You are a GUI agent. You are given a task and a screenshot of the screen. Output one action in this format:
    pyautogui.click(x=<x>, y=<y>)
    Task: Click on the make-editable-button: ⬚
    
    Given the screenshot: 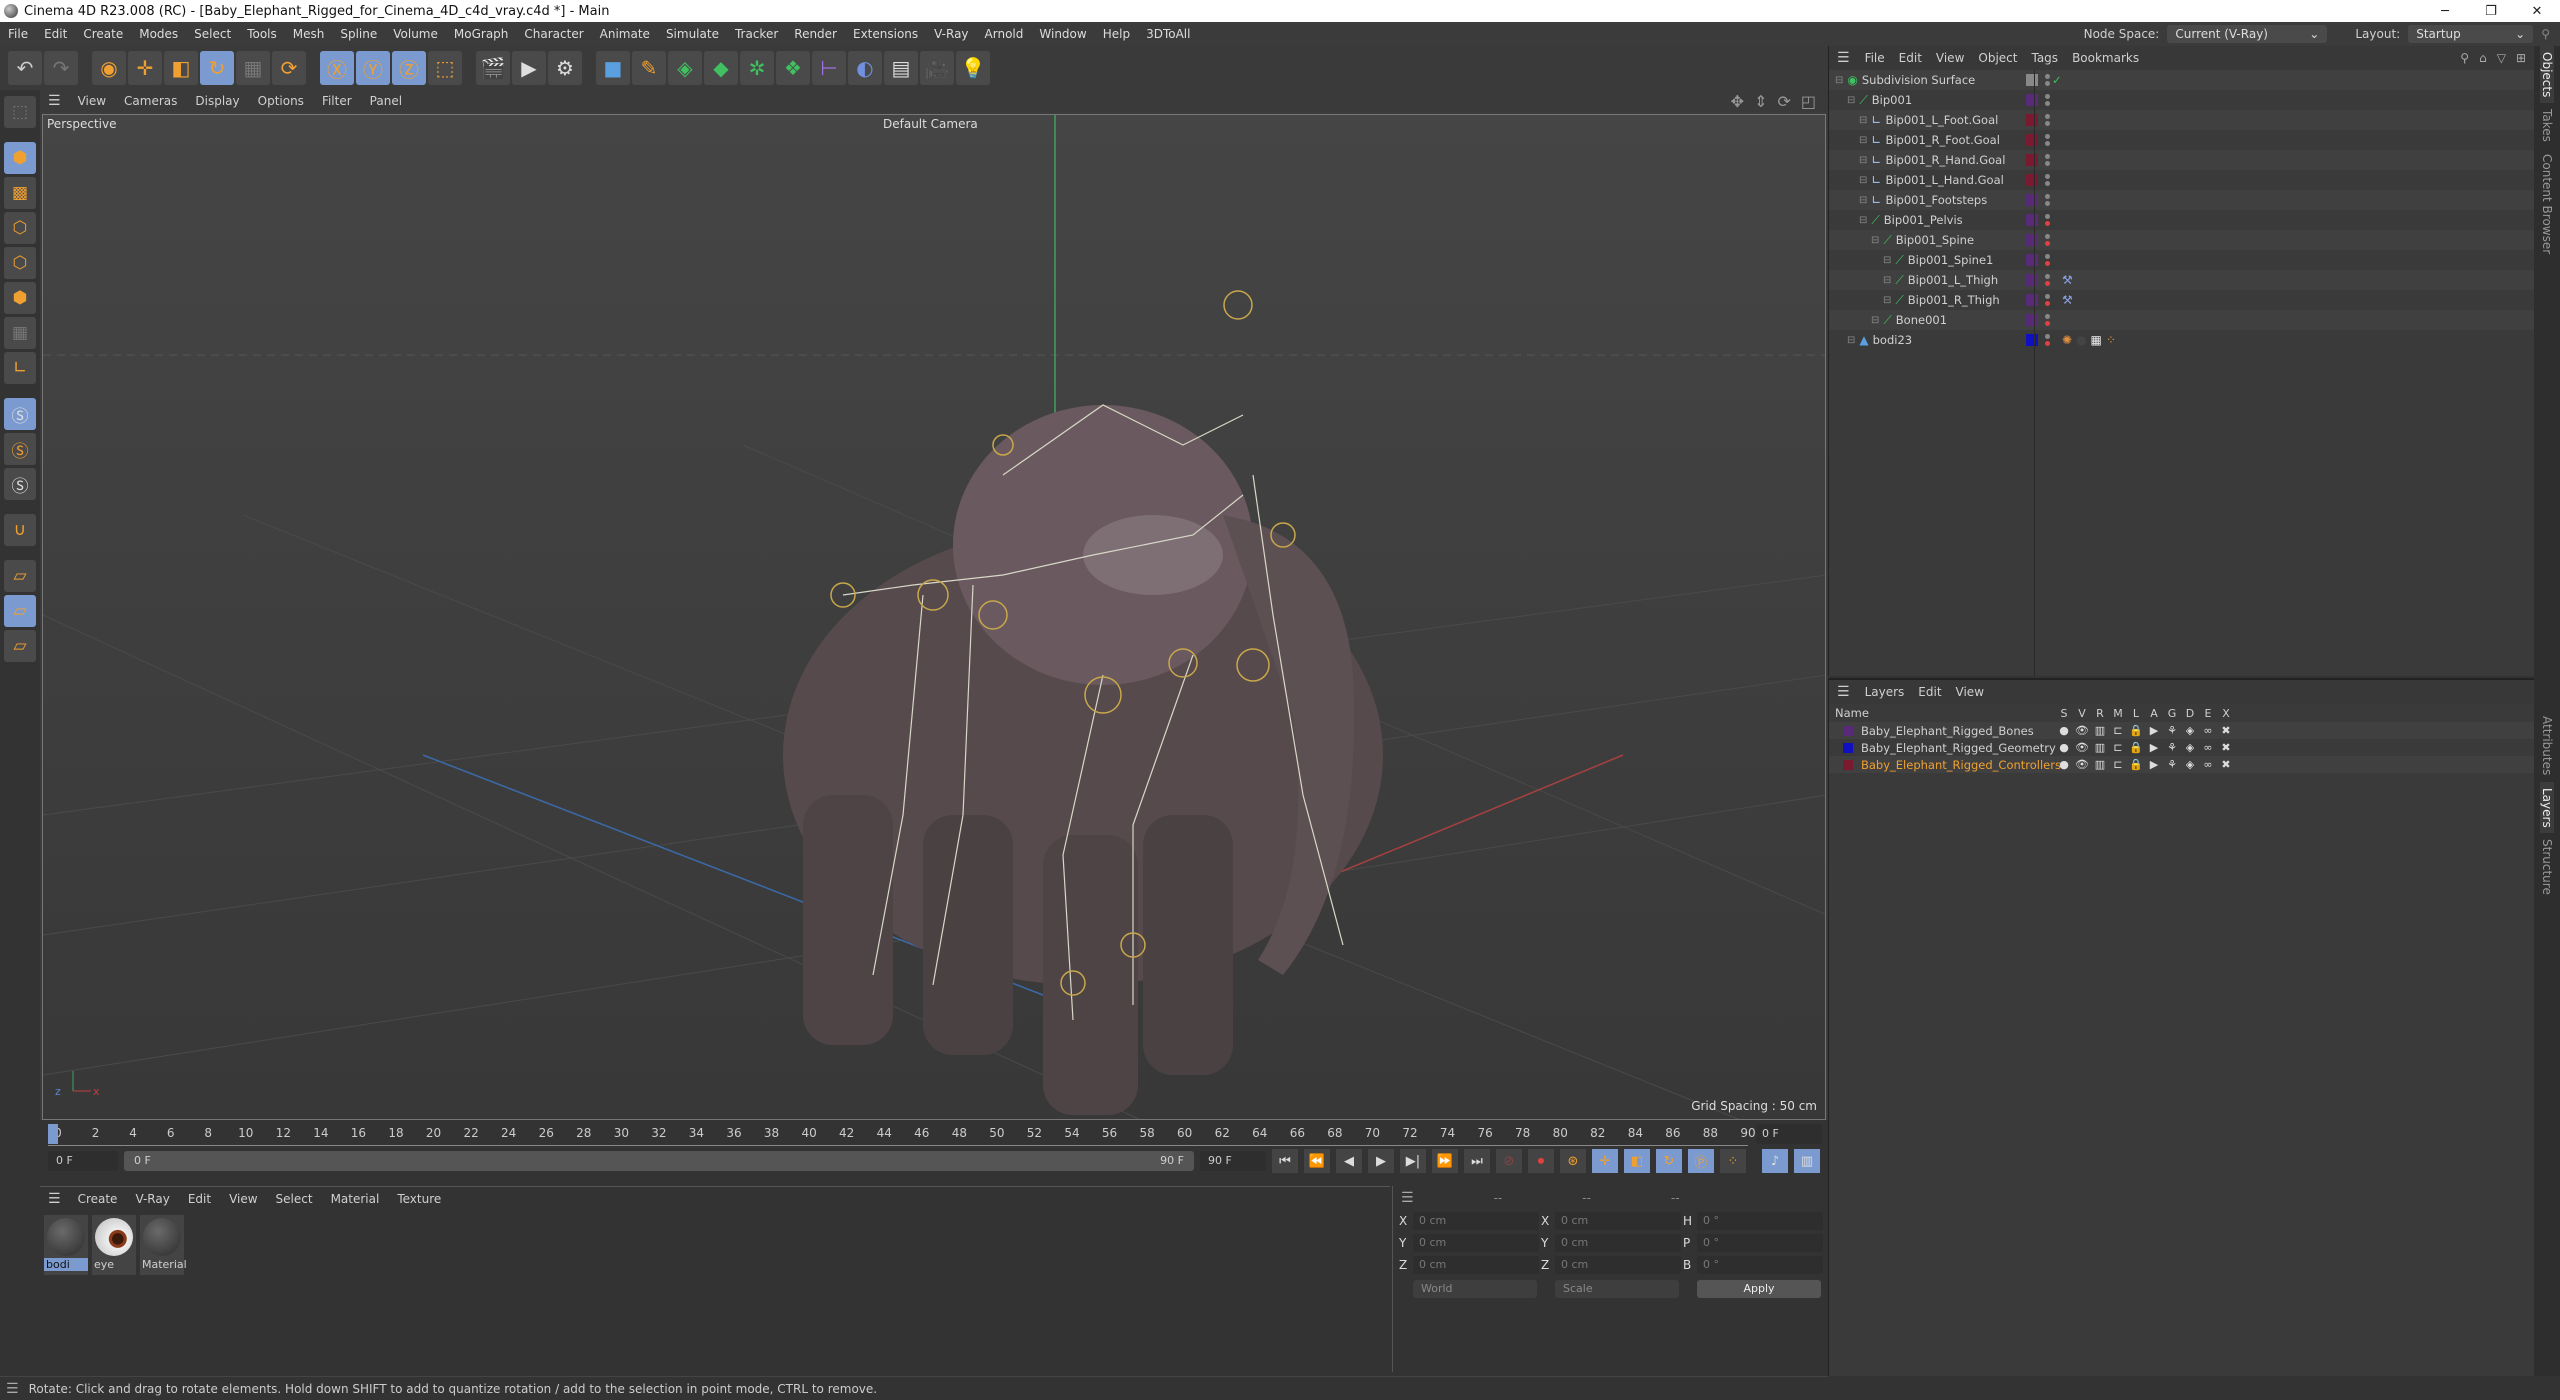 What is the action you would take?
    pyautogui.click(x=20, y=112)
    